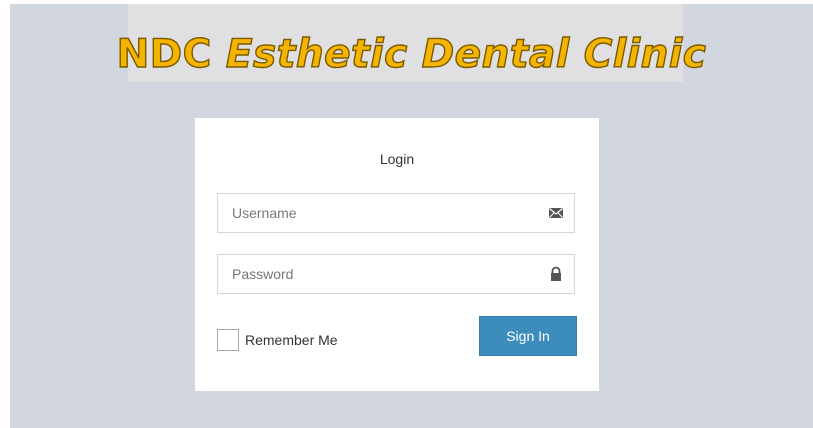  I want to click on clinic-title: NDC Esthetic Dental Clinic, so click(411, 54).